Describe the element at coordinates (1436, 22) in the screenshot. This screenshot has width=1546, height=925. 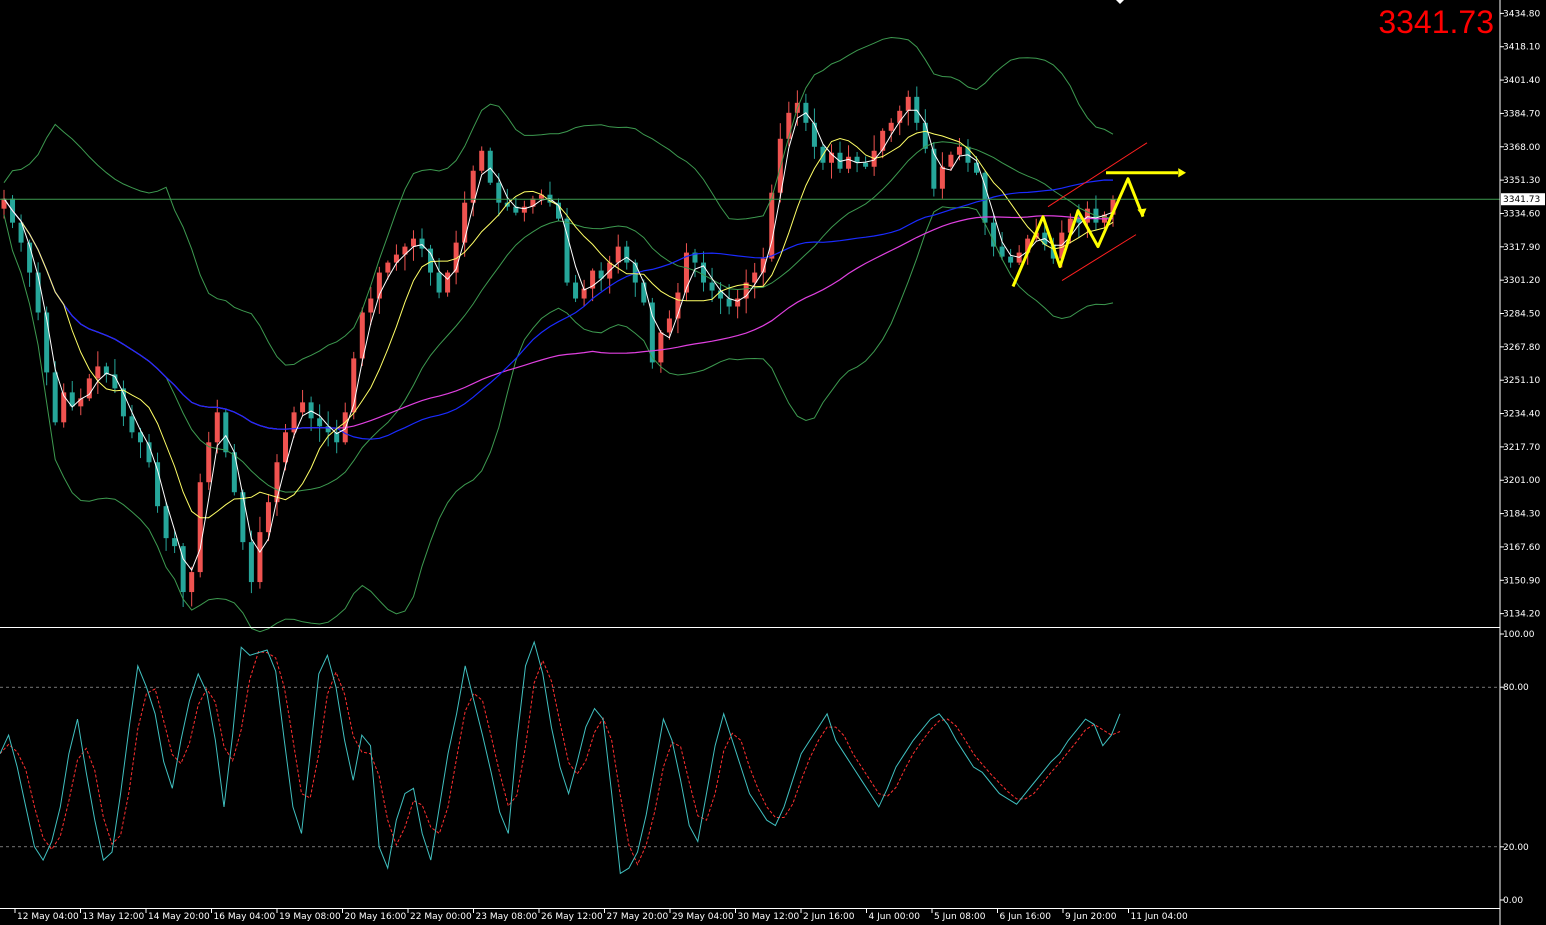
I see `current-price-display: 3341.73` at that location.